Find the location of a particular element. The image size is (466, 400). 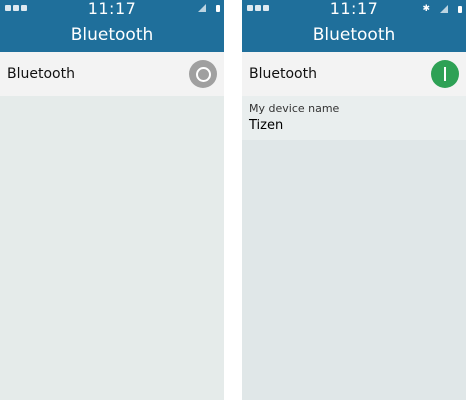

status-time: 11:17 is located at coordinates (112, 9).